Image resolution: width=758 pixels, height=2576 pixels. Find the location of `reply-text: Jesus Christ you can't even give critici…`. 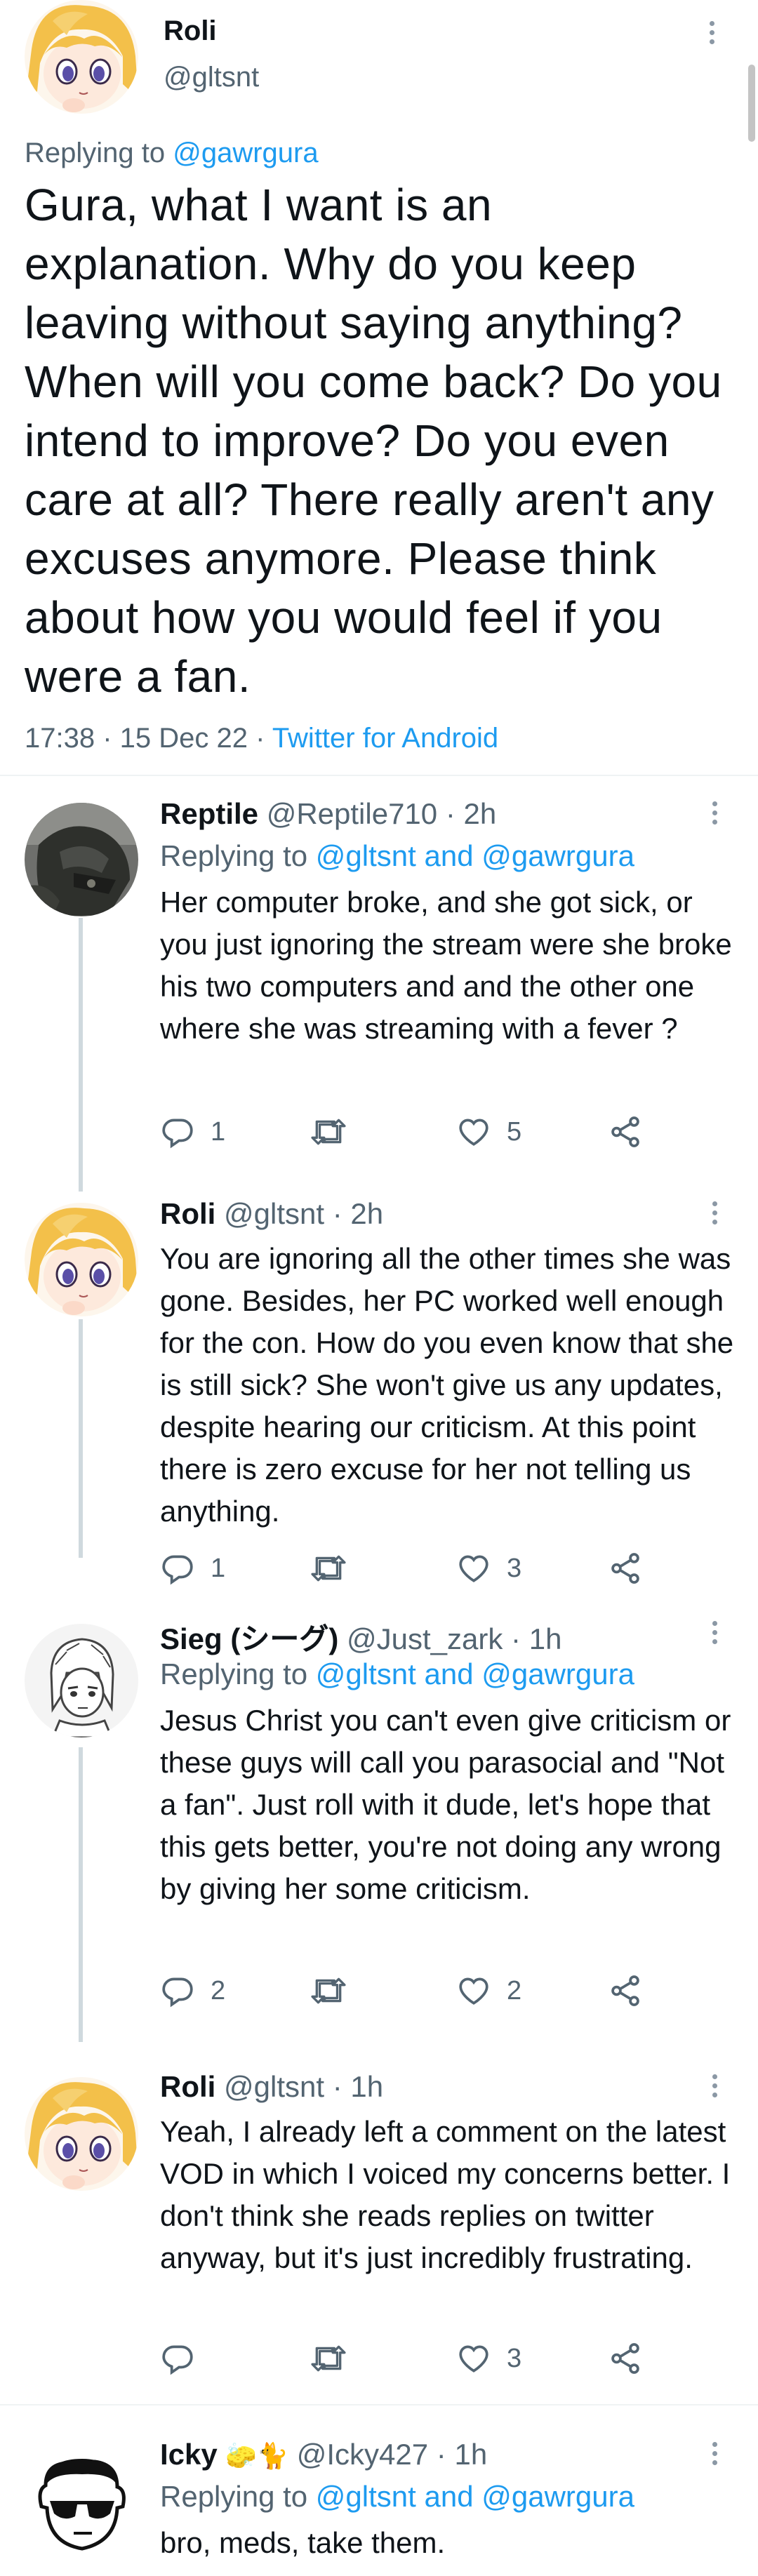

reply-text: Jesus Christ you can't even give critici… is located at coordinates (445, 1804).